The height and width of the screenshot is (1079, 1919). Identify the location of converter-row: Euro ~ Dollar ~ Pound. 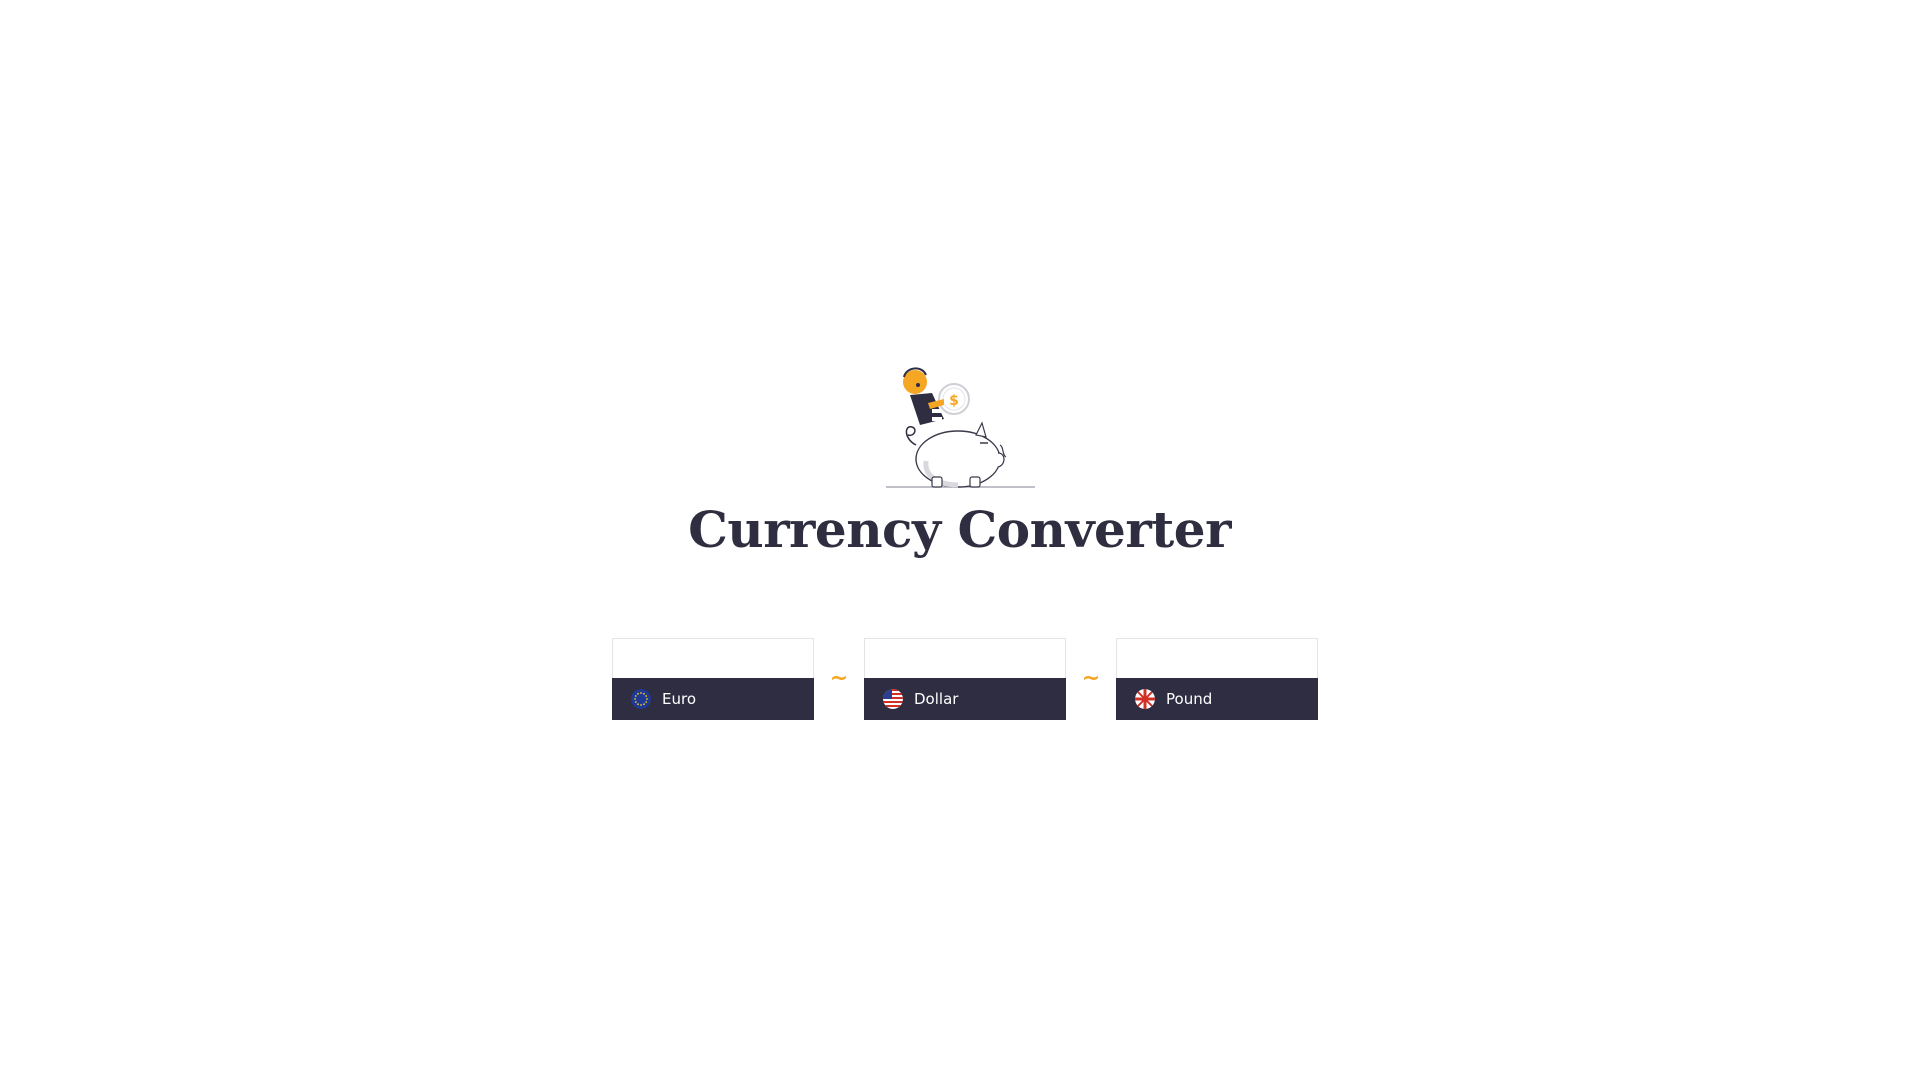
(965, 679).